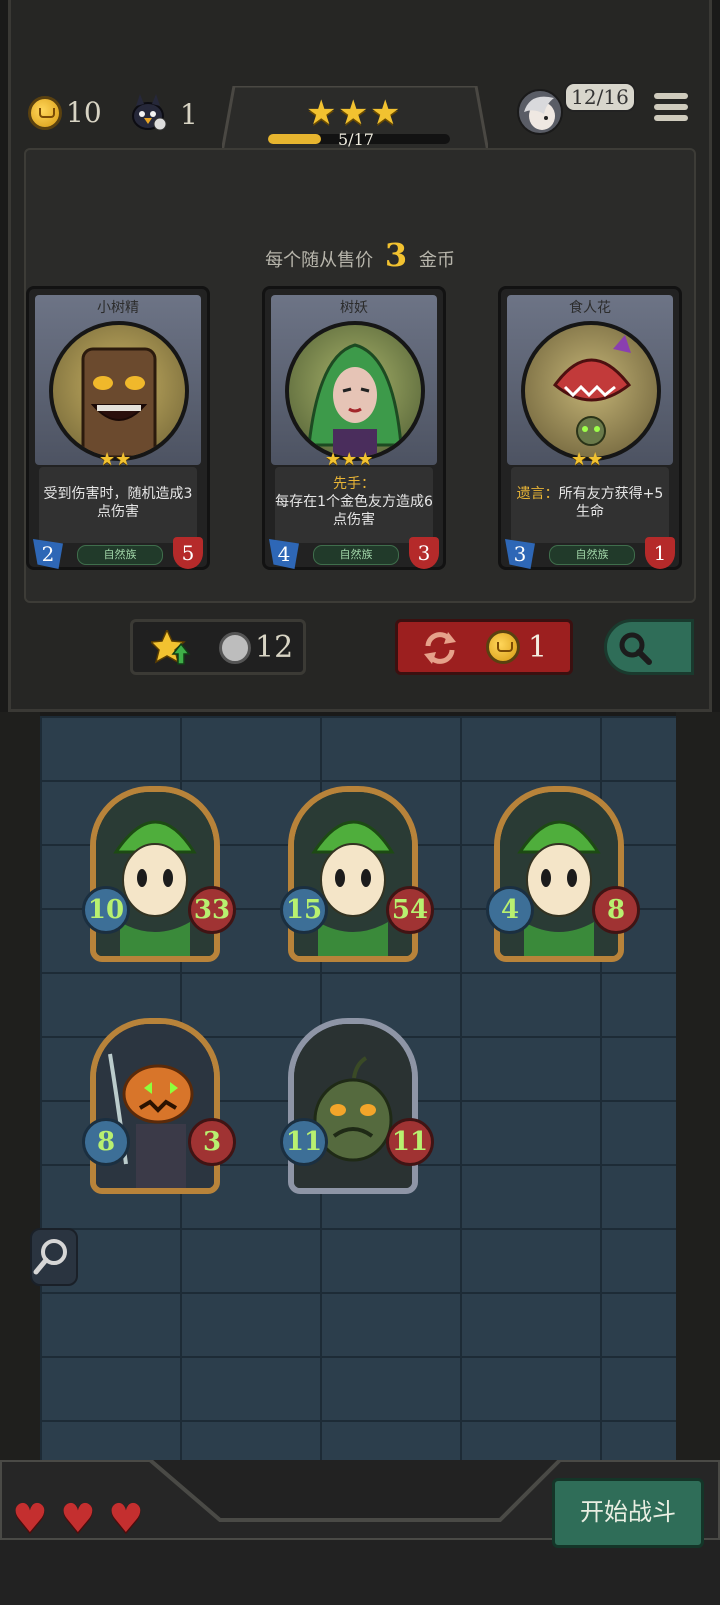 The width and height of the screenshot is (720, 1605). Describe the element at coordinates (106, 1142) in the screenshot. I see `minion-attack: 8` at that location.